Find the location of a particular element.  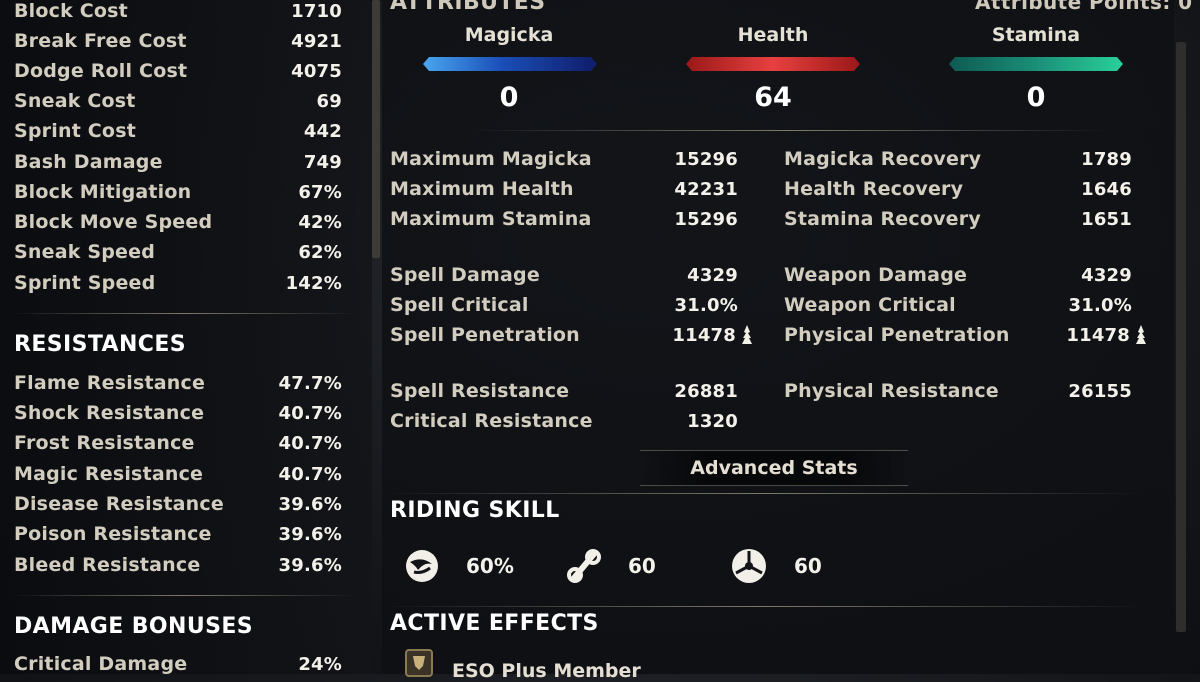

stat-row-bleed-resistance: Bleed Resistance 39.6% is located at coordinates (178, 565).